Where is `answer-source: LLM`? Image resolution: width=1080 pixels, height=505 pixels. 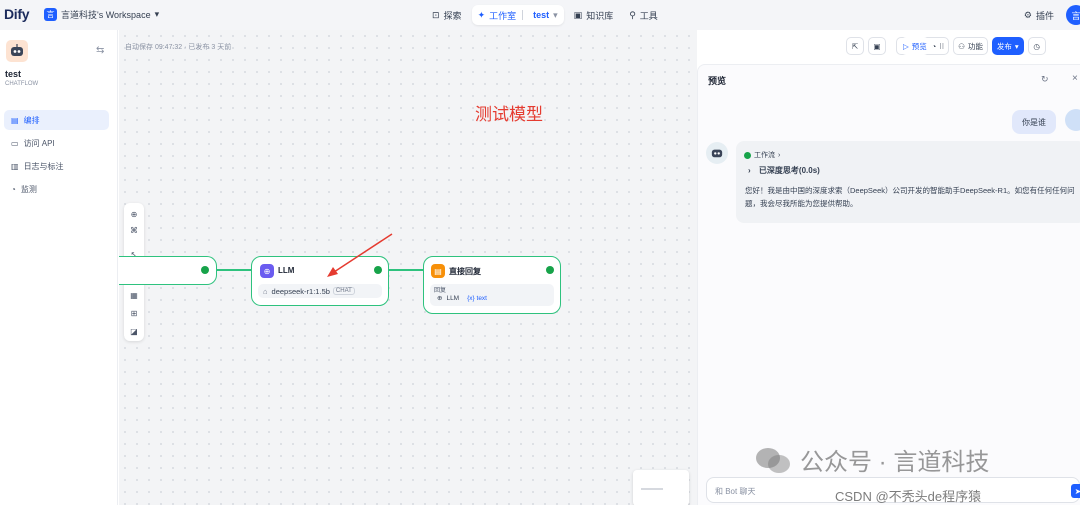 answer-source: LLM is located at coordinates (453, 298).